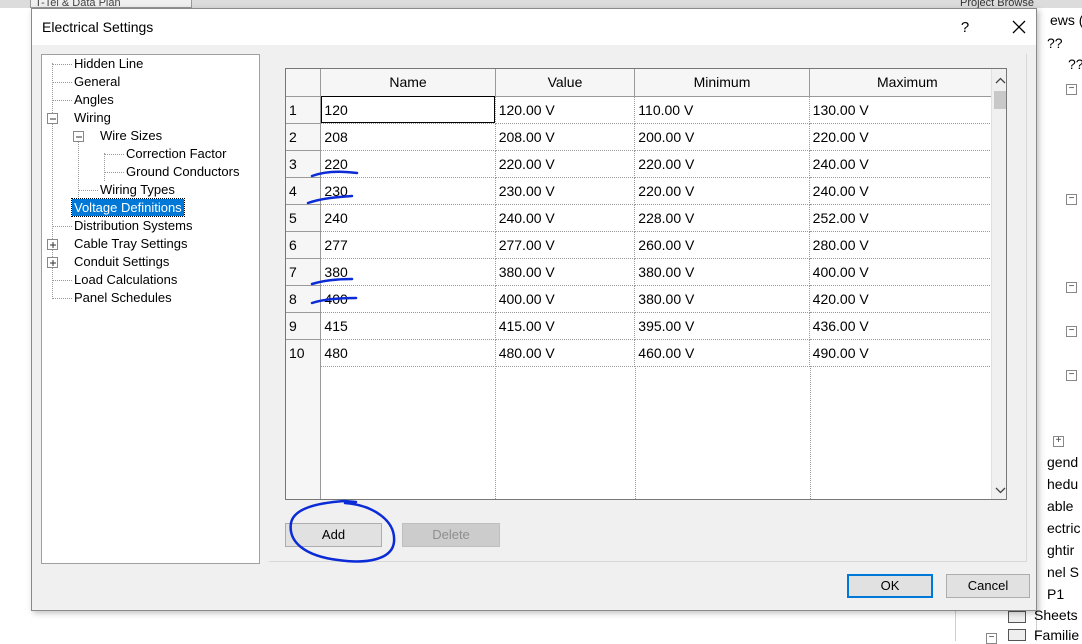  What do you see at coordinates (1019, 27) in the screenshot?
I see `close-button` at bounding box center [1019, 27].